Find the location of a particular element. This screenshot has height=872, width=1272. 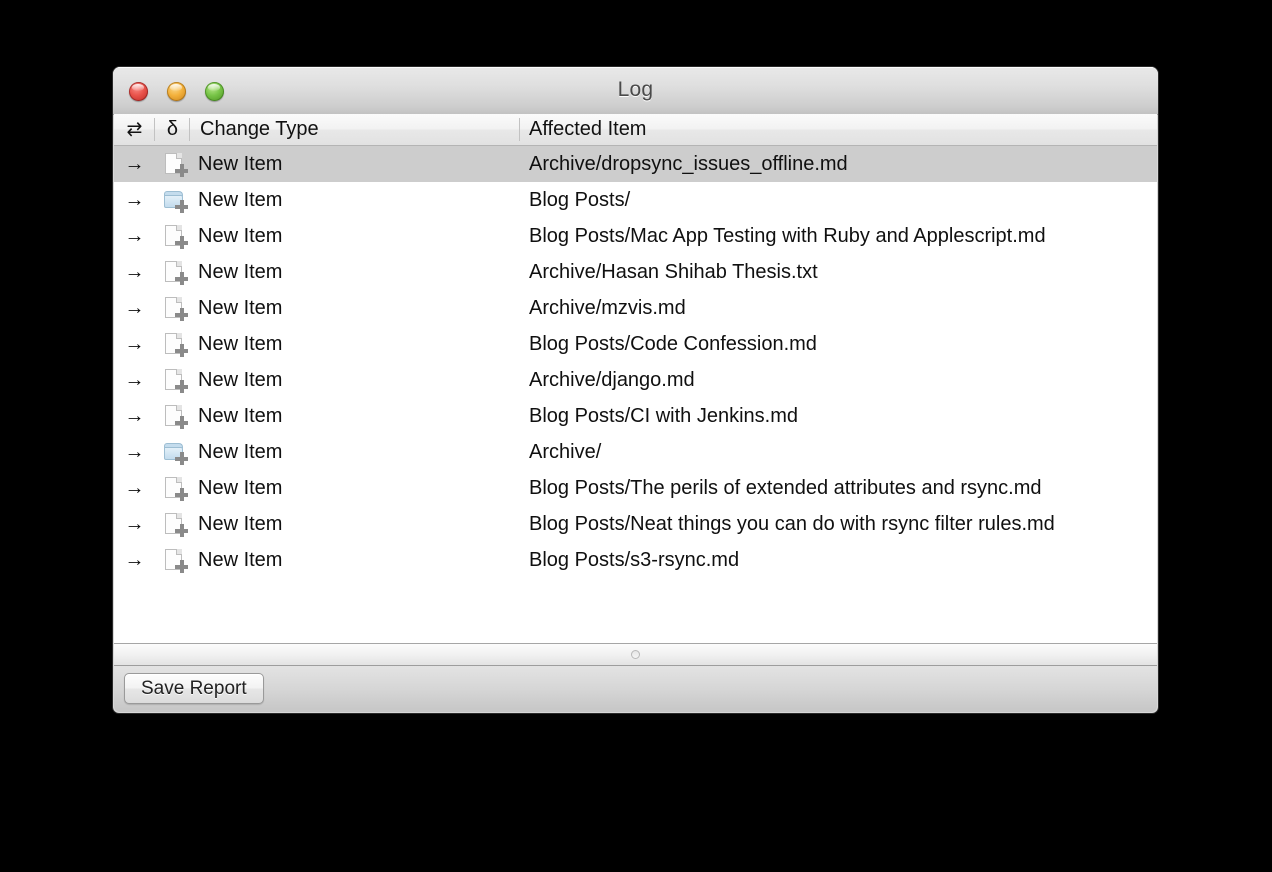

pane-divider is located at coordinates (635, 655).